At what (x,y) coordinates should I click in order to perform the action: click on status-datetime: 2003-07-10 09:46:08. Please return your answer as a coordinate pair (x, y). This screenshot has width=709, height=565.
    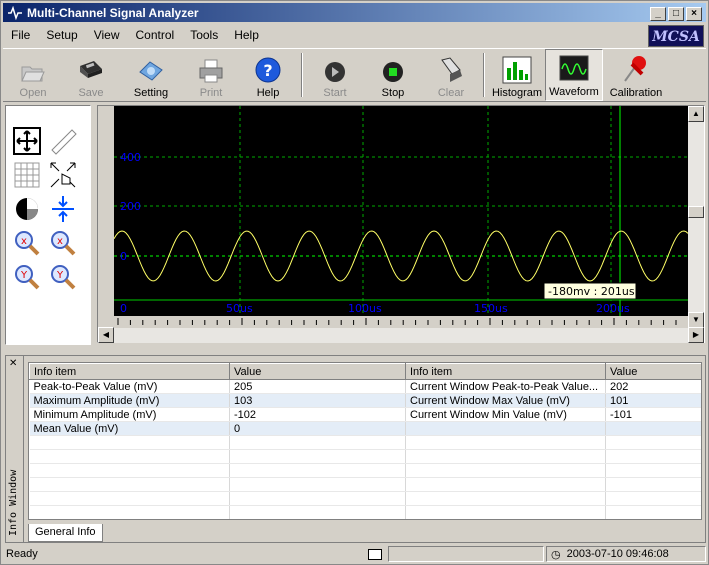
    Looking at the image, I should click on (617, 554).